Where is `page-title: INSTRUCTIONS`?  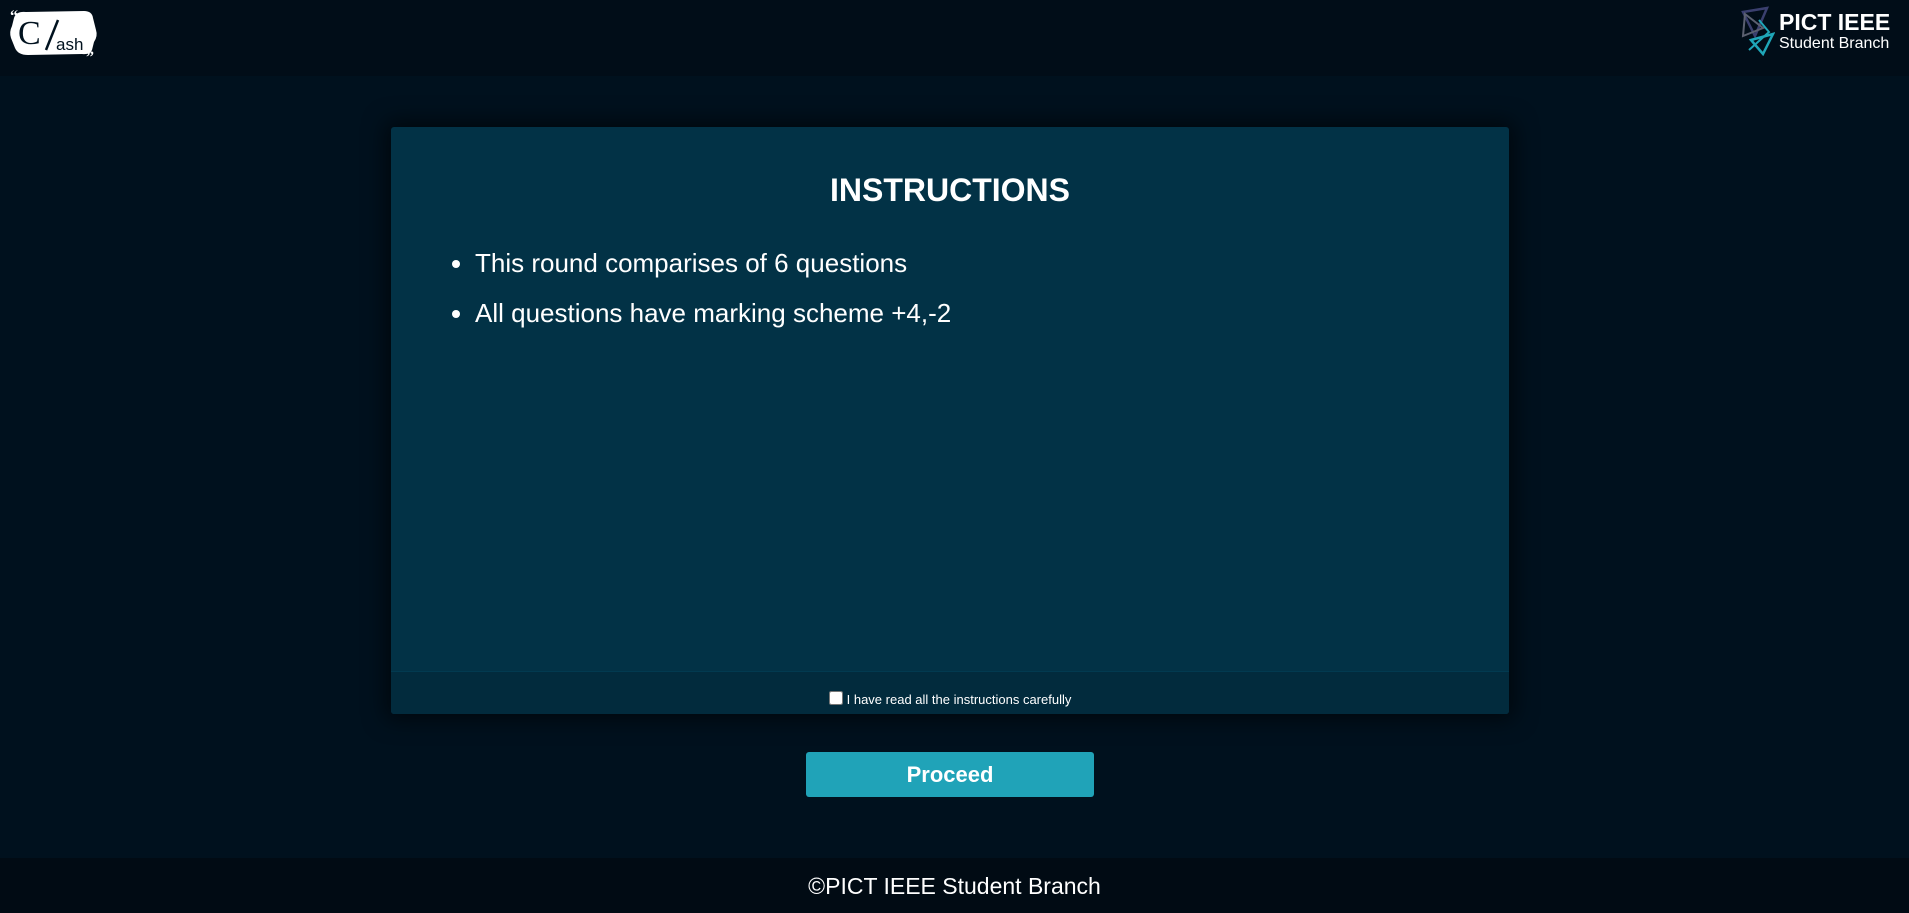
page-title: INSTRUCTIONS is located at coordinates (950, 190).